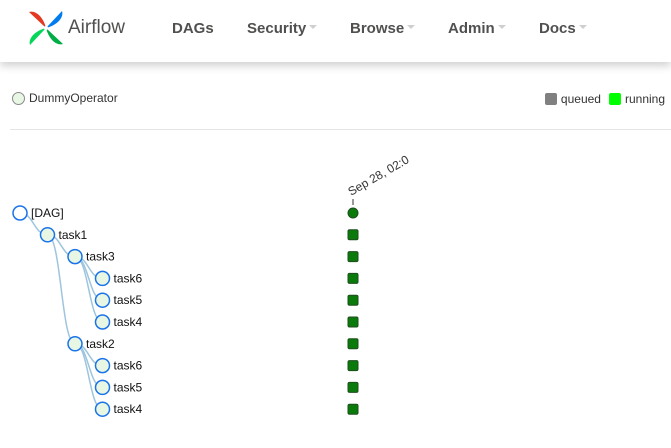  I want to click on task-label: task2, so click(100, 344).